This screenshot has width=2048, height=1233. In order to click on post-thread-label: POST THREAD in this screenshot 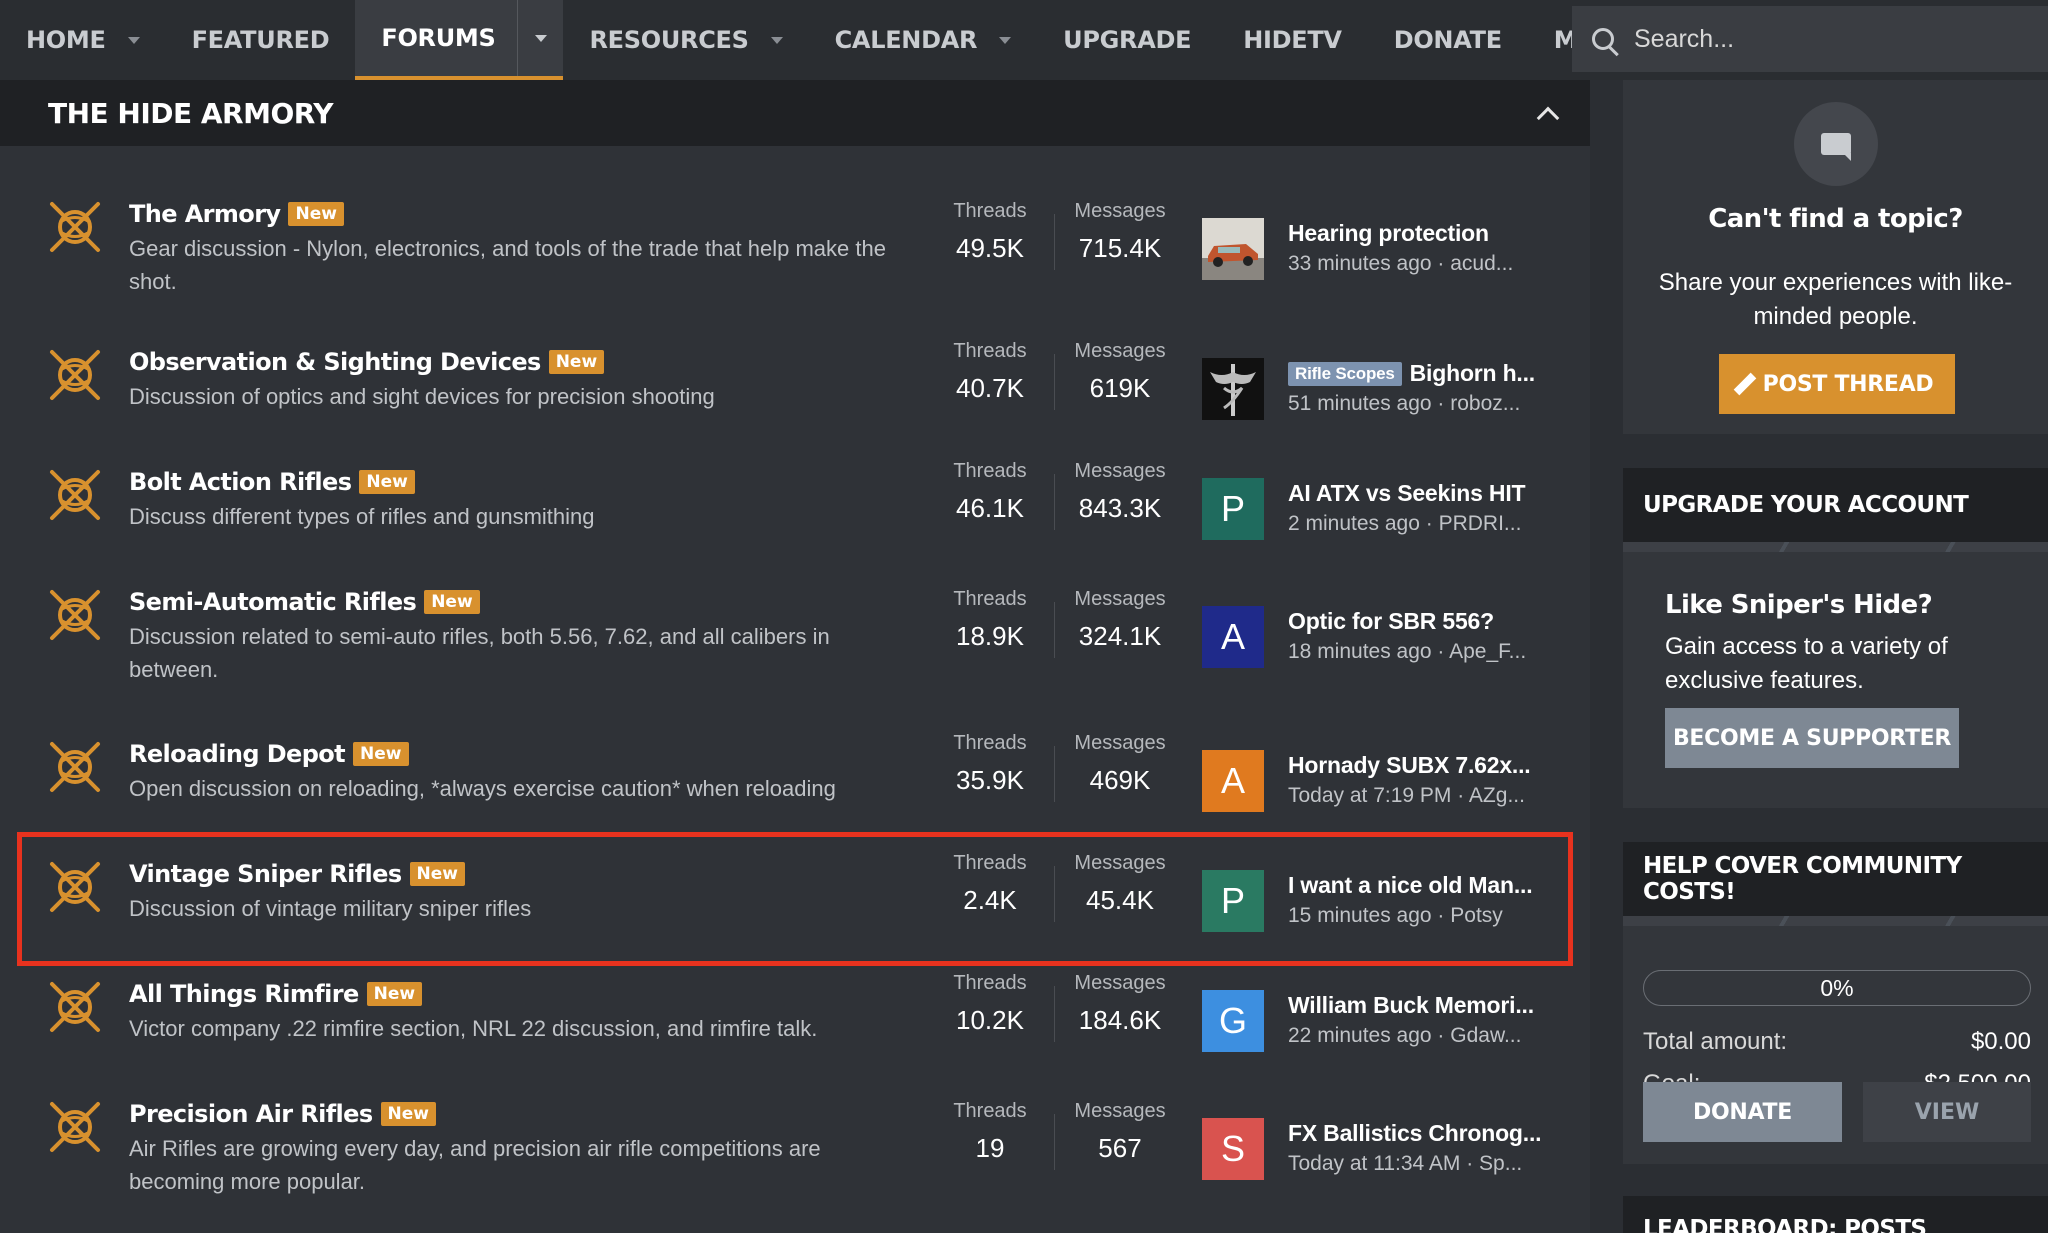, I will do `click(1848, 384)`.